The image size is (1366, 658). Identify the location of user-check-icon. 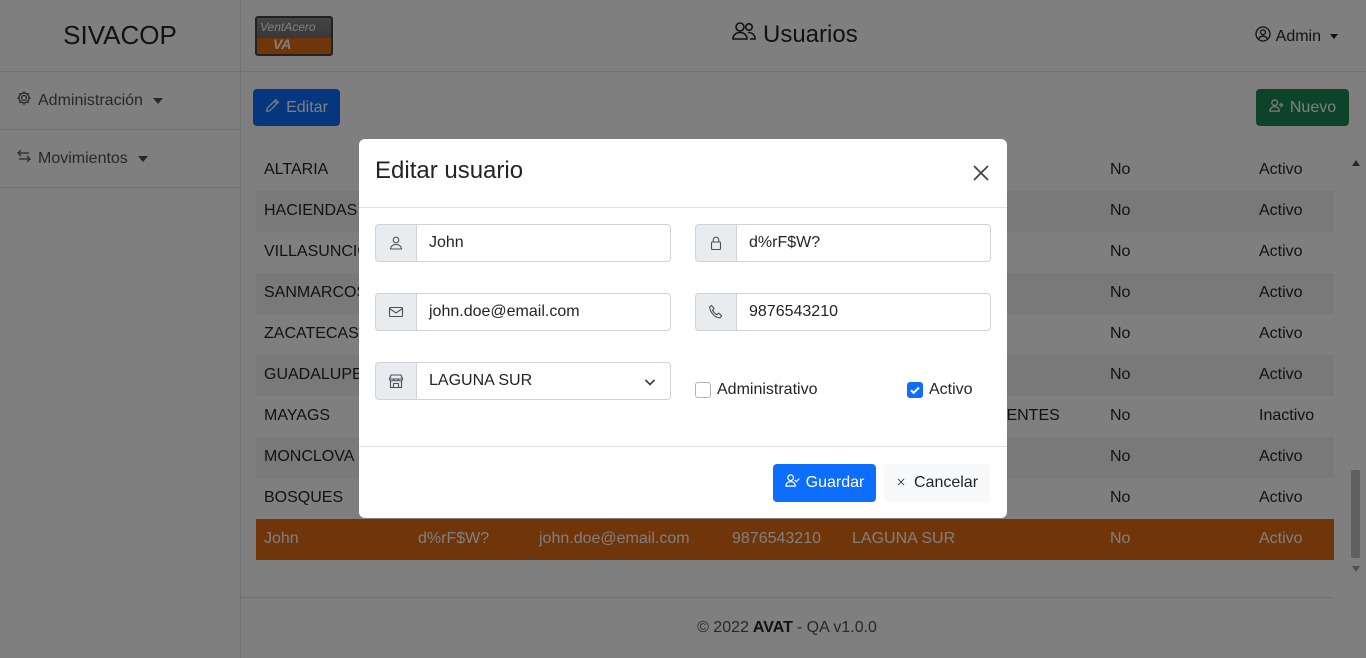
(792, 483).